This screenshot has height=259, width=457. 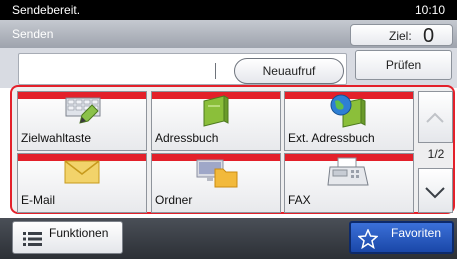 I want to click on tile-label: Adressbuch, so click(x=187, y=138).